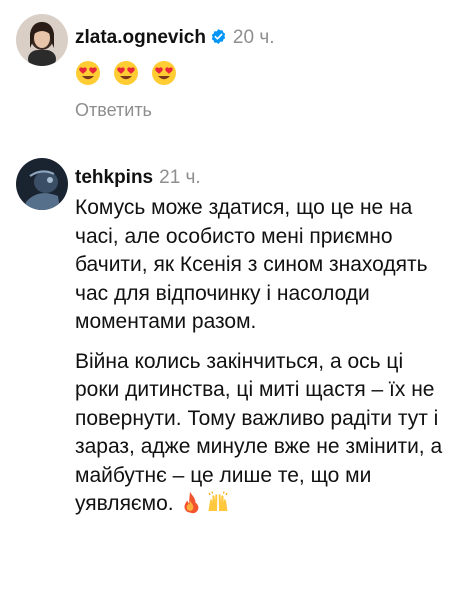  I want to click on timestamp: 21 ч., so click(180, 177).